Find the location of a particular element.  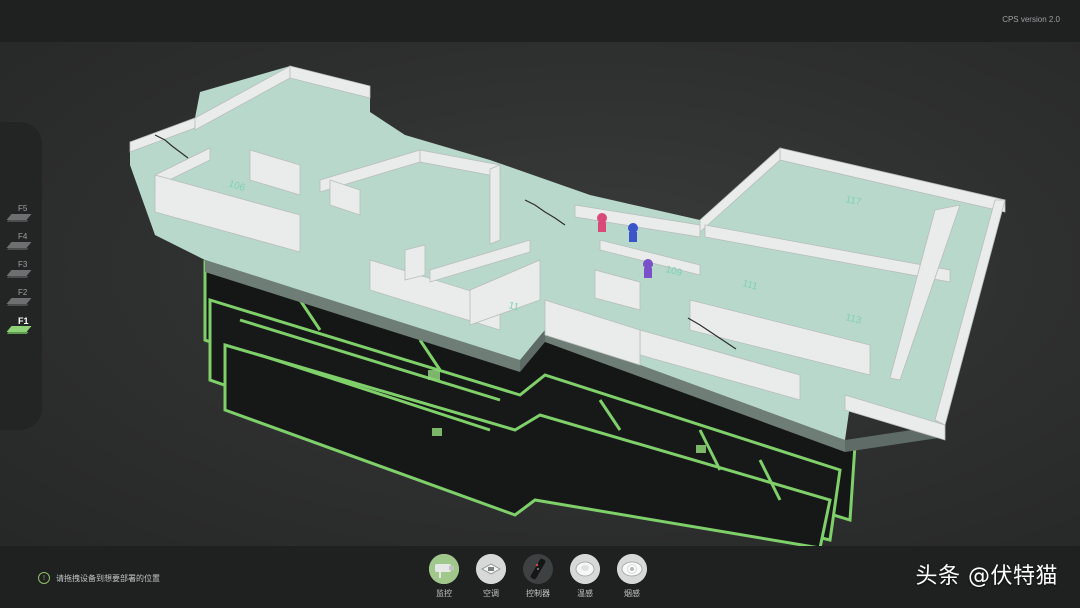

deploy-hint: ! 请拖拽设备到想要部署的位置 is located at coordinates (99, 578).